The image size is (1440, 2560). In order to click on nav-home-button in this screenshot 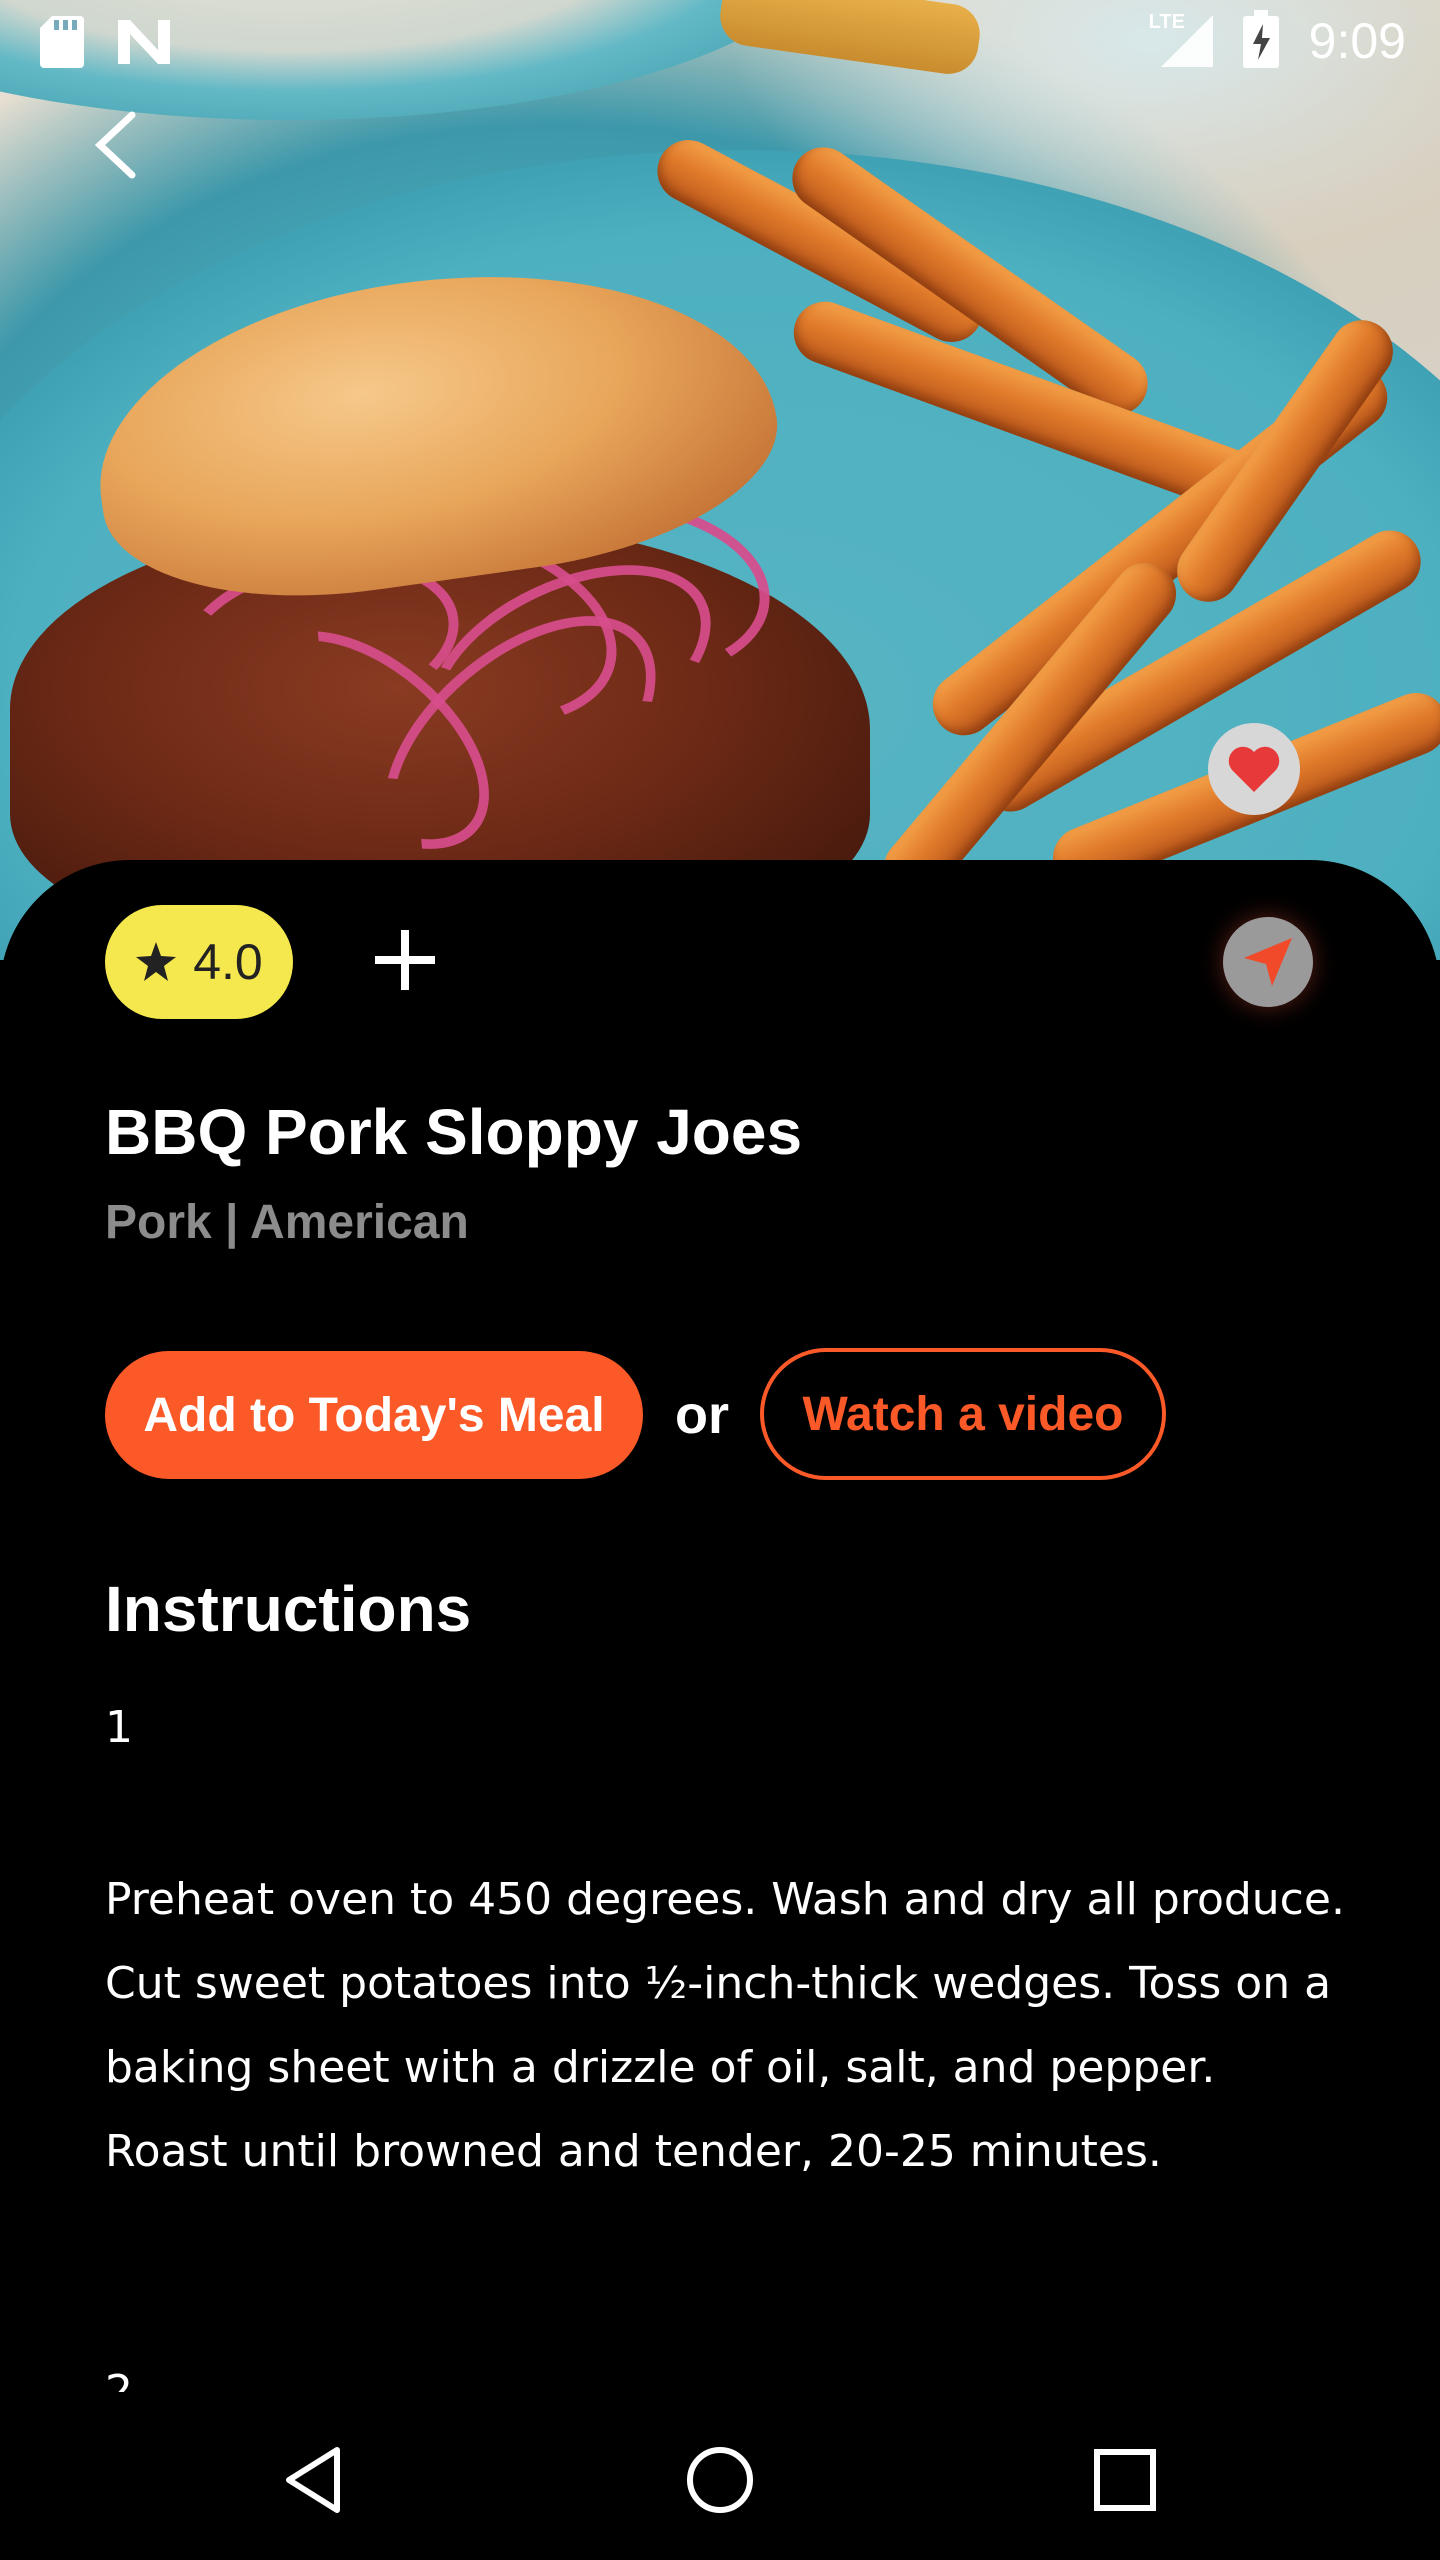, I will do `click(720, 2480)`.